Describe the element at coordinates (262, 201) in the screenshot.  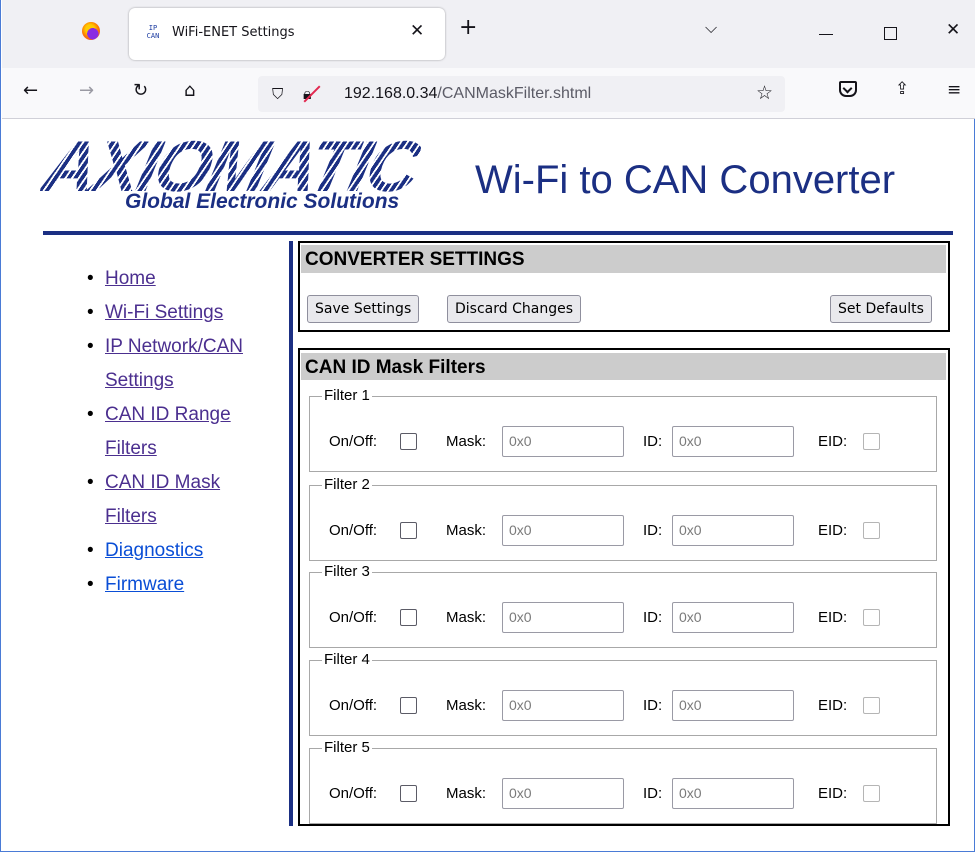
I see `logo-tagline: Global Electronic Solutions` at that location.